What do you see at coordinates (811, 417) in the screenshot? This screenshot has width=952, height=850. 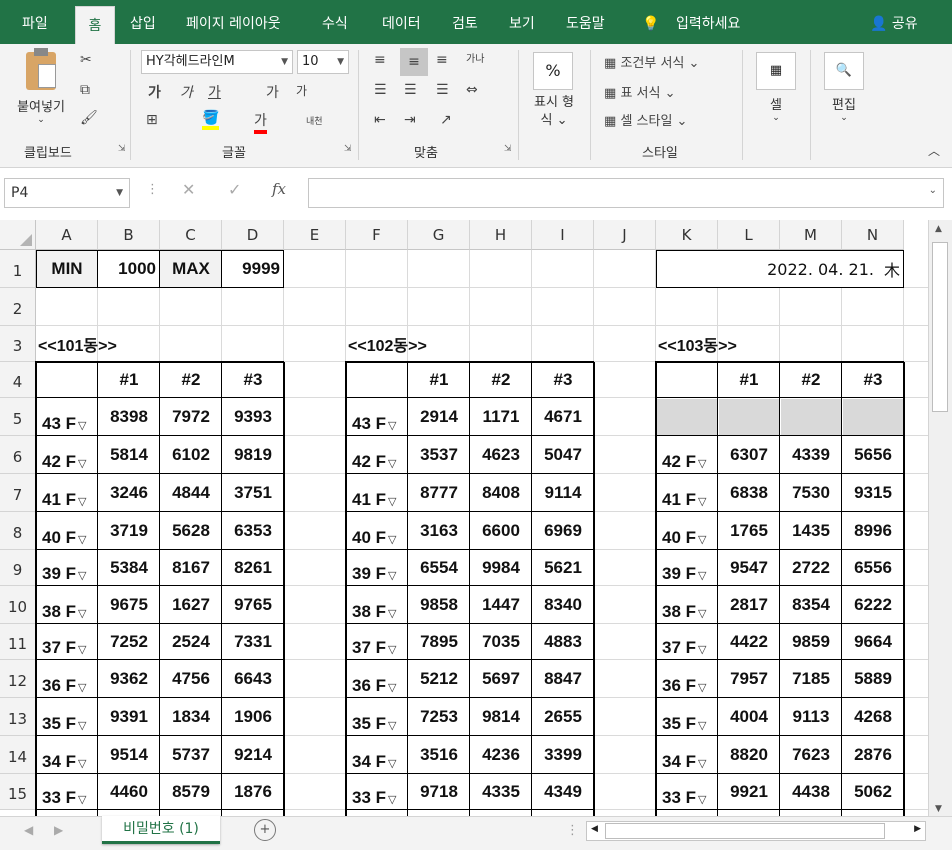 I see `empty-floor-cell` at bounding box center [811, 417].